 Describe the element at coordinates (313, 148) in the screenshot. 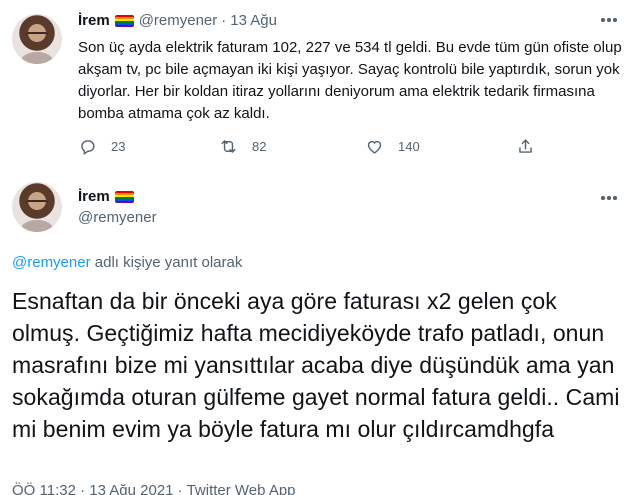

I see `action-bar: 23 82 140` at that location.